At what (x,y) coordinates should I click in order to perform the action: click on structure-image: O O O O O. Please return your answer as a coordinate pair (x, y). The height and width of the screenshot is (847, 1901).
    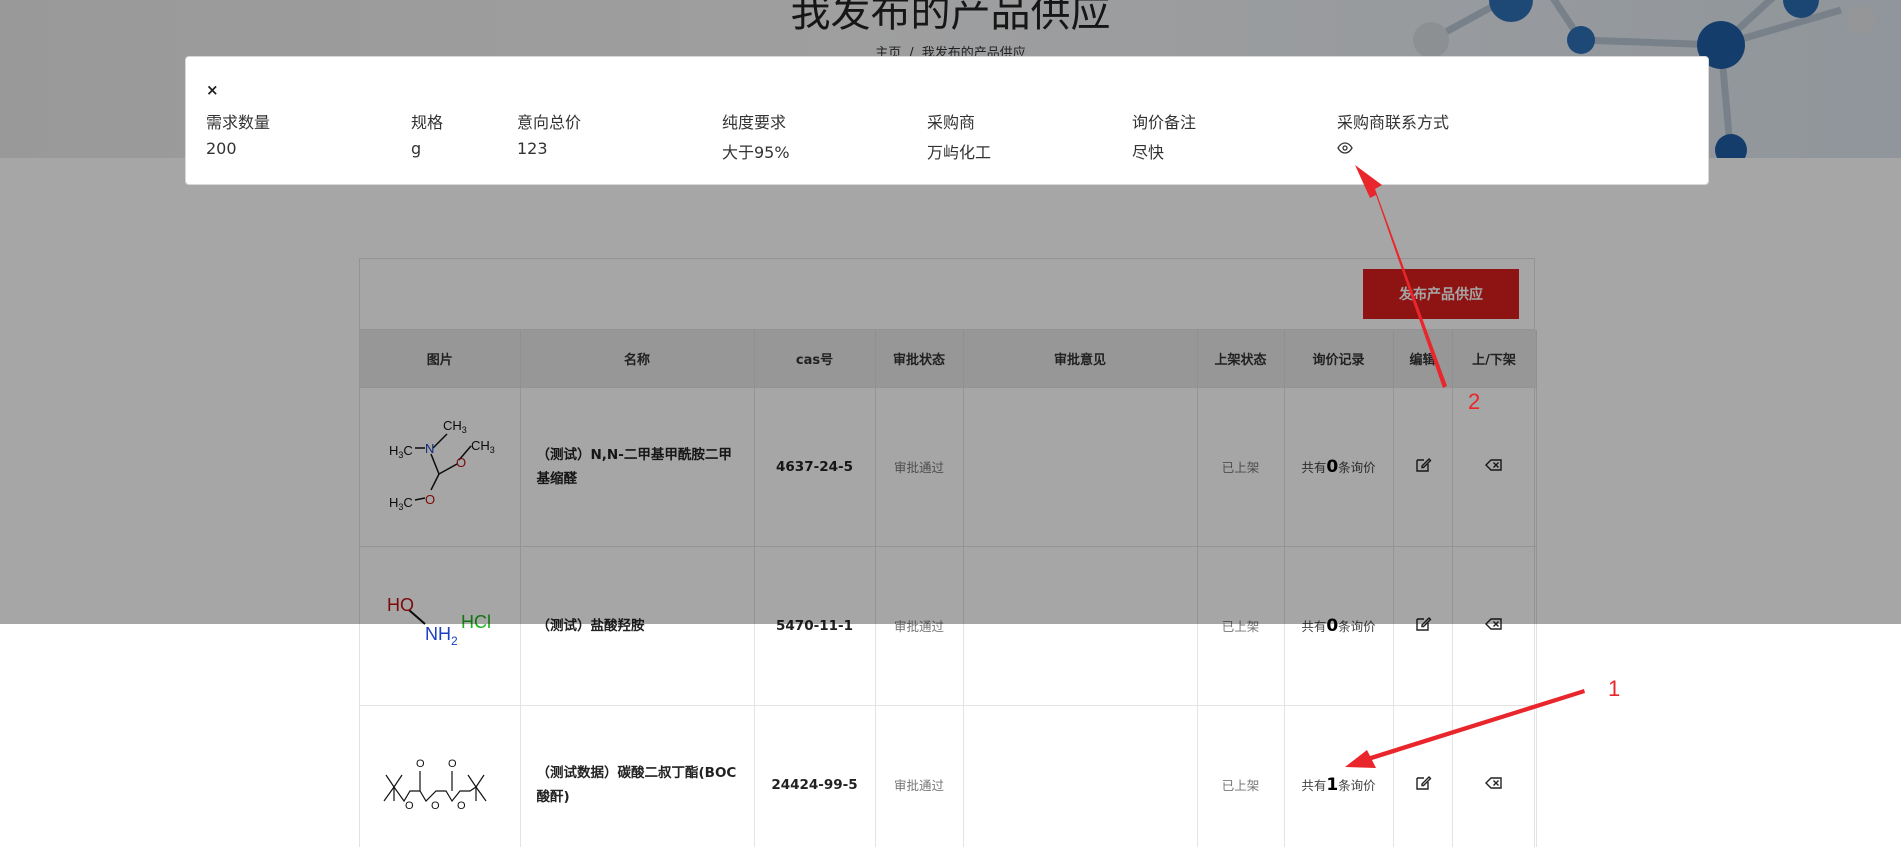
    Looking at the image, I should click on (435, 785).